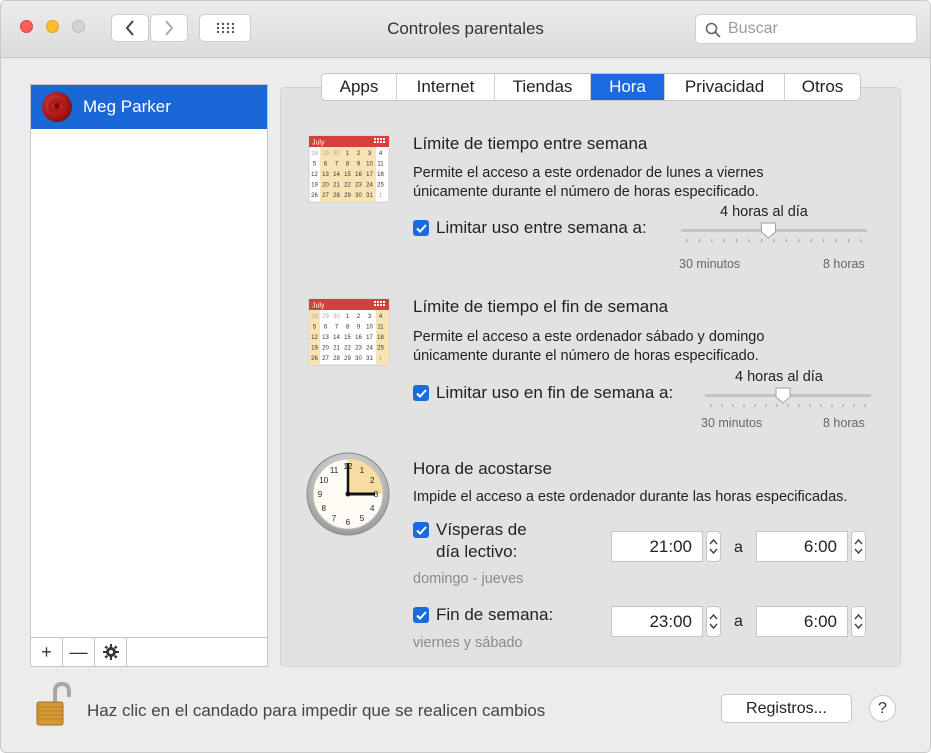 This screenshot has height=753, width=931. I want to click on calendar-day: 14, so click(336, 175).